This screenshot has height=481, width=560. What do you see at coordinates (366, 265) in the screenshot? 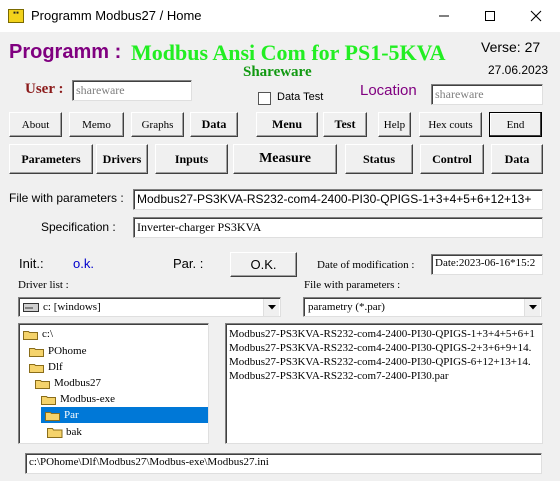
I see `date-modification-label: Date of modification :` at bounding box center [366, 265].